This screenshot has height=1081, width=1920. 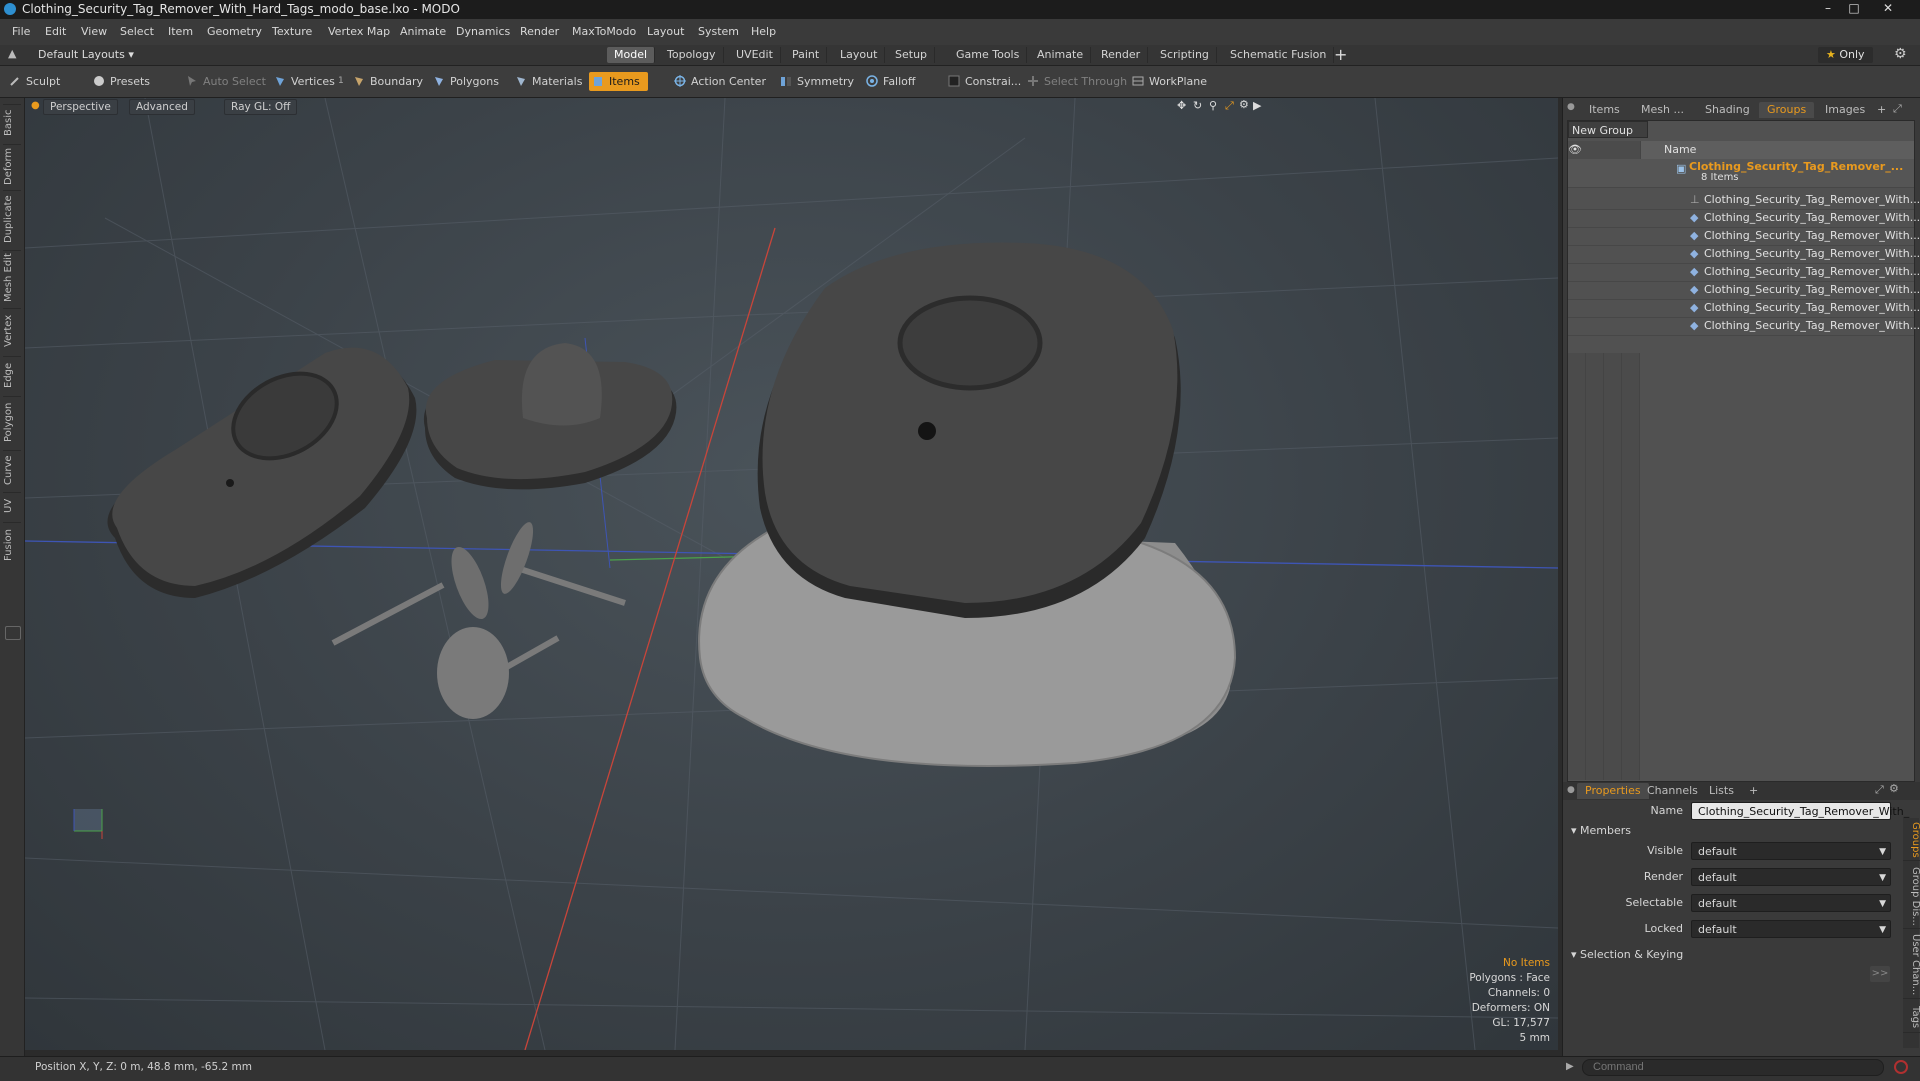 What do you see at coordinates (1828, 8) in the screenshot?
I see `minimize-icon: –` at bounding box center [1828, 8].